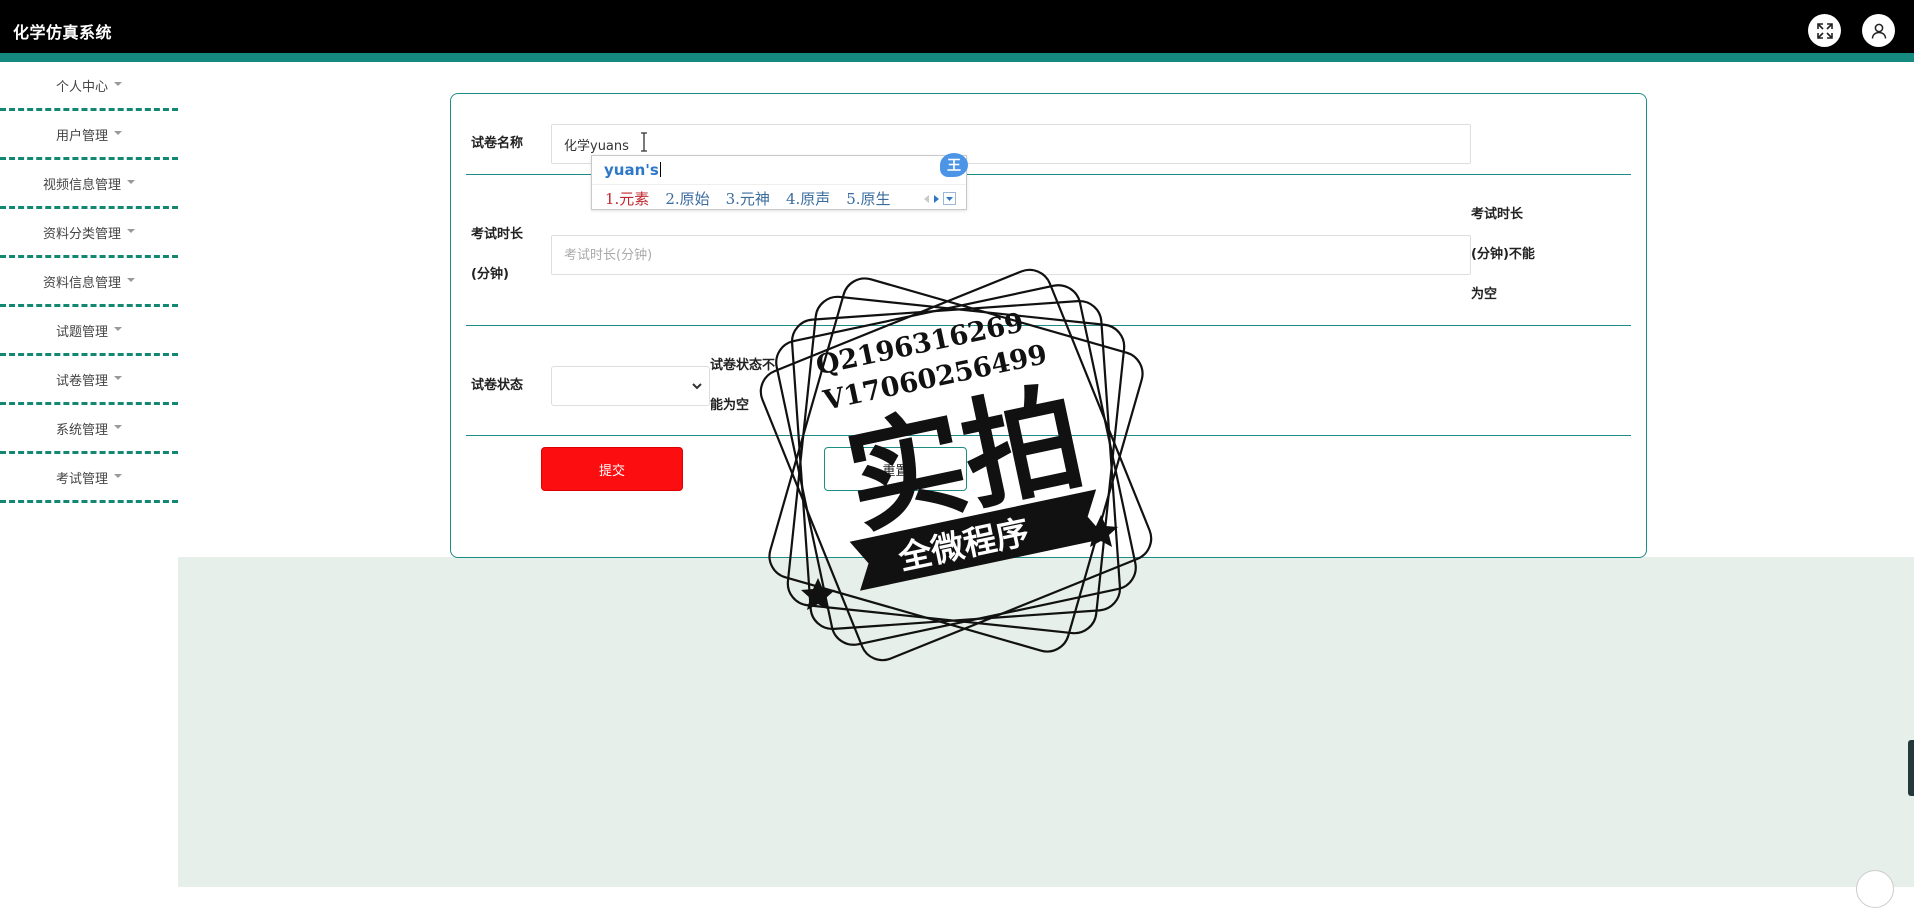  Describe the element at coordinates (1011, 255) in the screenshot. I see `duration-input` at that location.